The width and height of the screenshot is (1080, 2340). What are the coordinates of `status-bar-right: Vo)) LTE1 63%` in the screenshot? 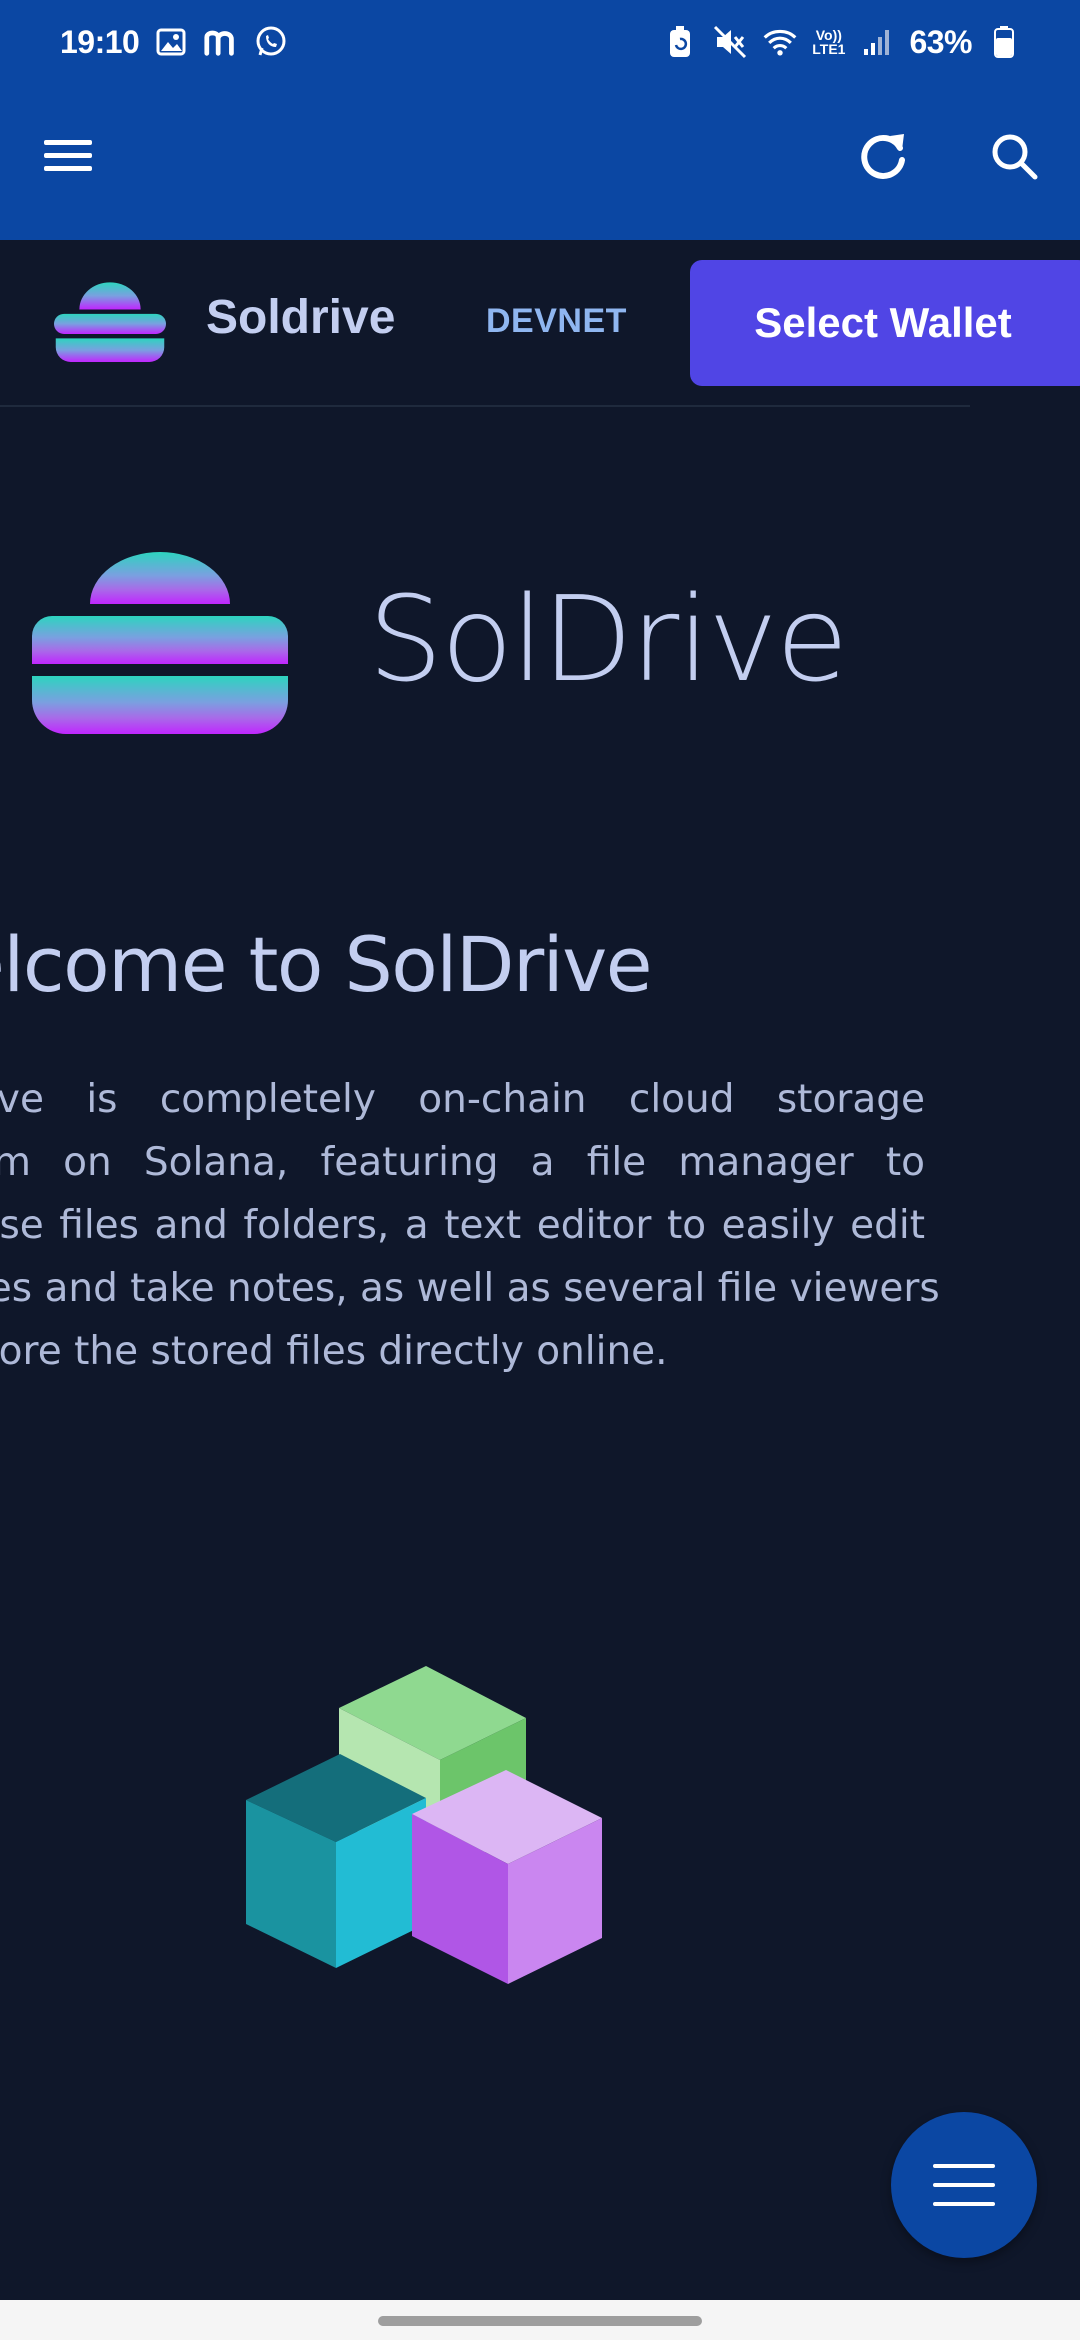 It's located at (842, 42).